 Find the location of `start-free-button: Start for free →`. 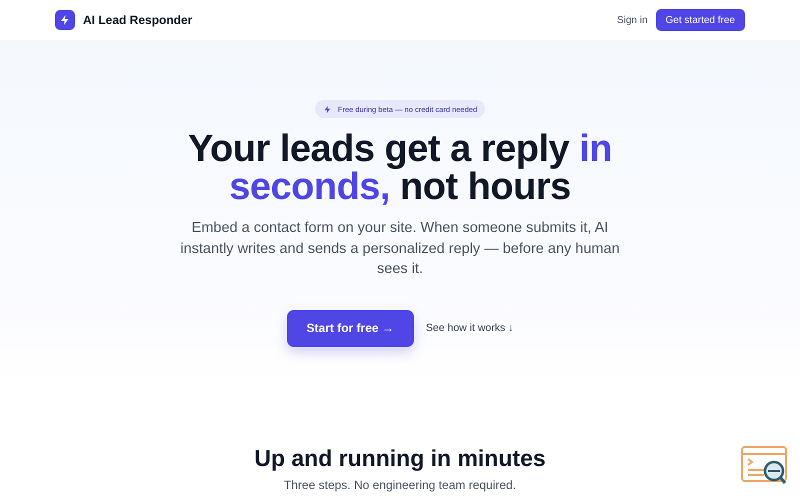

start-free-button: Start for free → is located at coordinates (350, 328).